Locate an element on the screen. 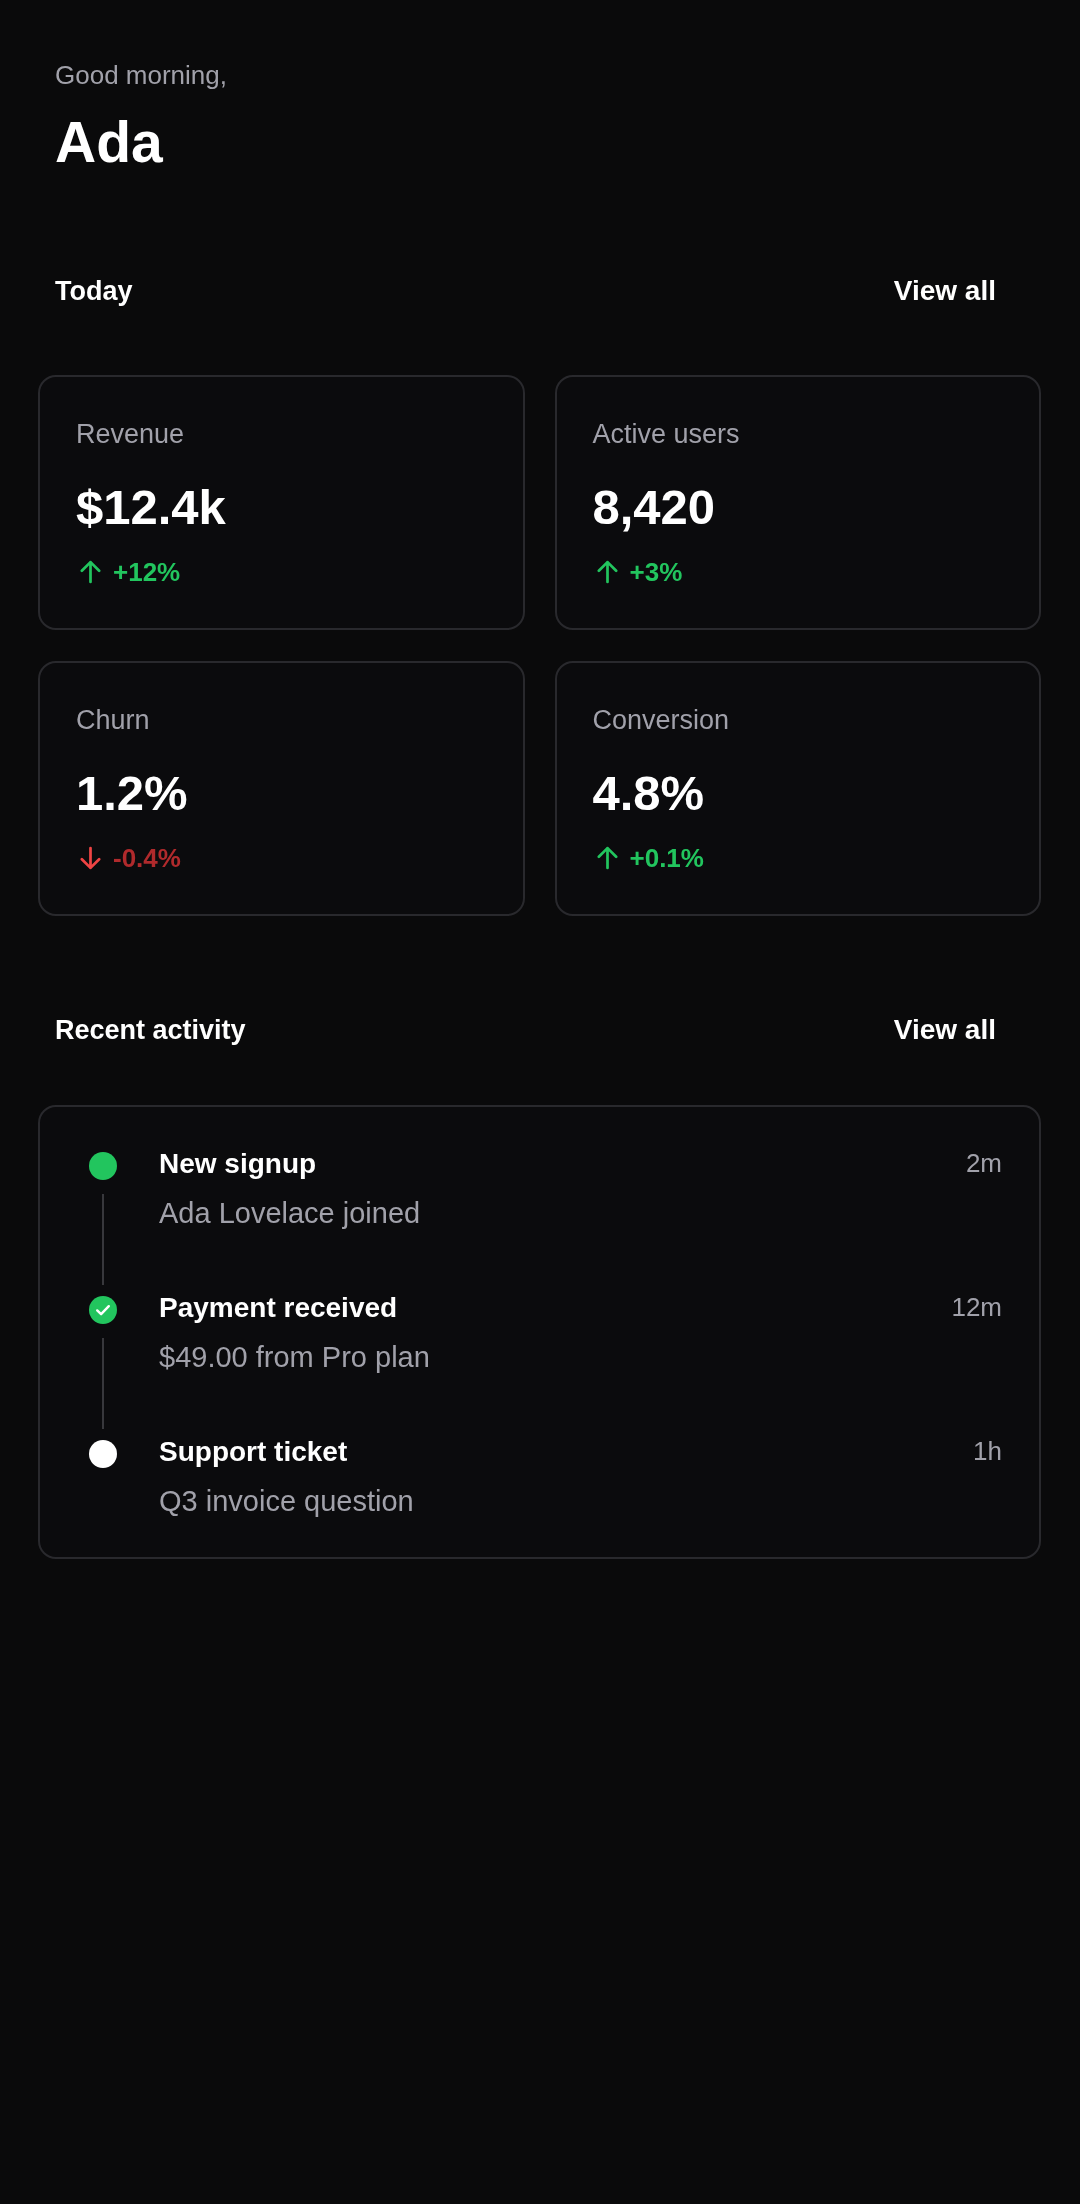 This screenshot has height=2204, width=1080. metric-label: Conversion is located at coordinates (661, 720).